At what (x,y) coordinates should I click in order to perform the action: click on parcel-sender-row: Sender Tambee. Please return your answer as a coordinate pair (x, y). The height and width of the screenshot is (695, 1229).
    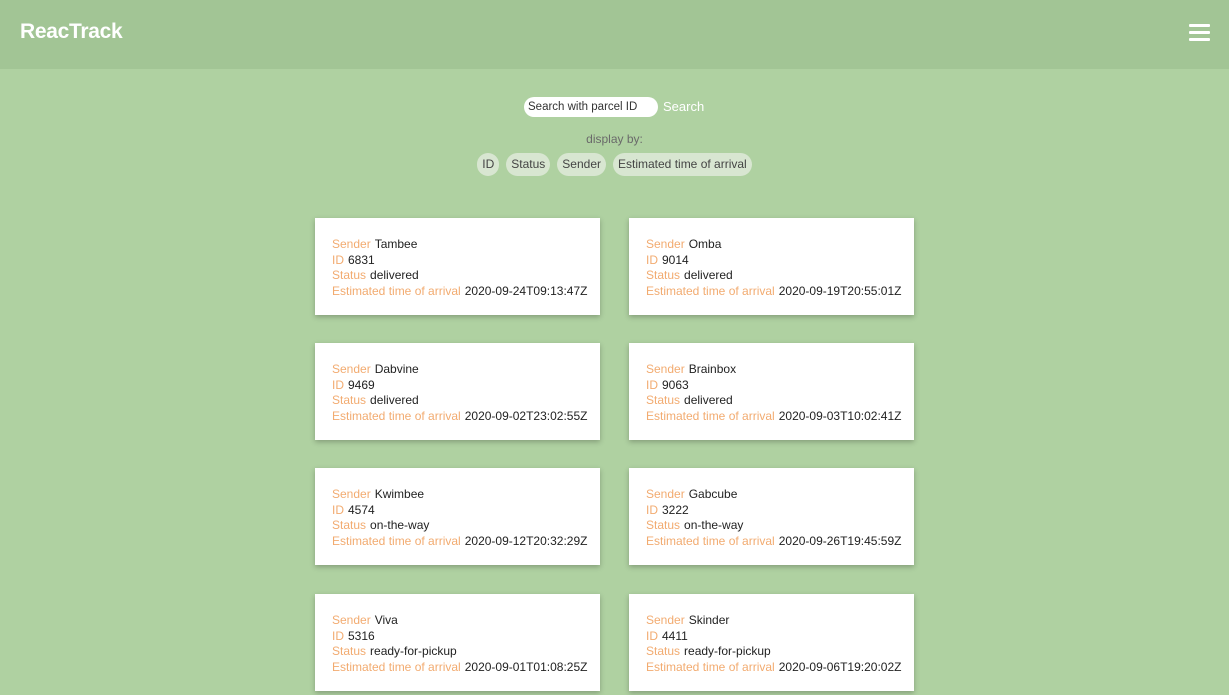
    Looking at the image, I should click on (466, 245).